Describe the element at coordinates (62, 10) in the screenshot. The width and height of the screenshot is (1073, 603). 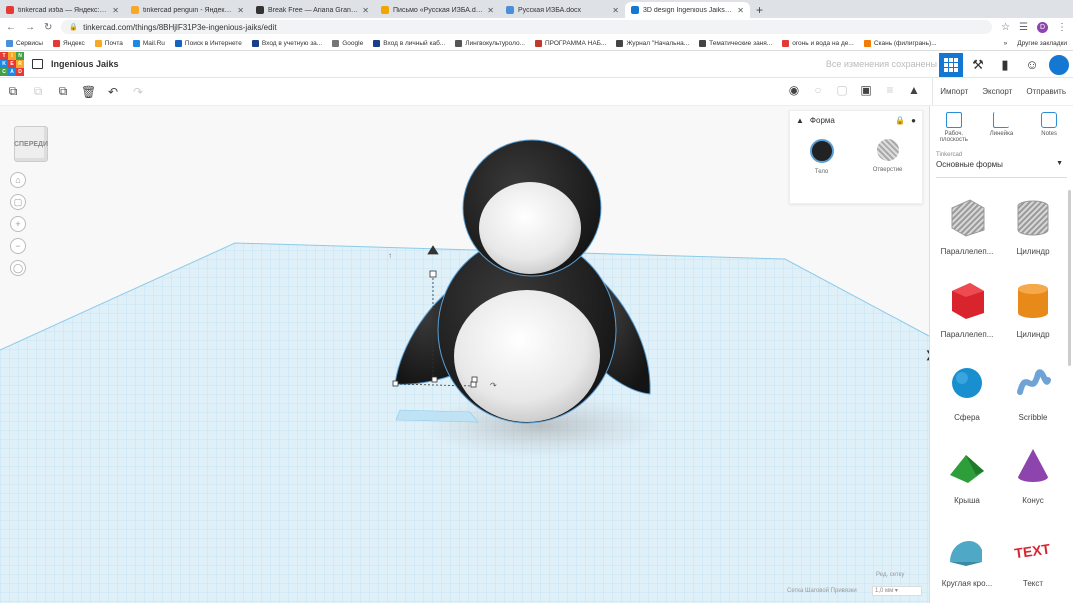
I see `browser-tab: tinkercad изба — Яндекс: нашло ✕` at that location.